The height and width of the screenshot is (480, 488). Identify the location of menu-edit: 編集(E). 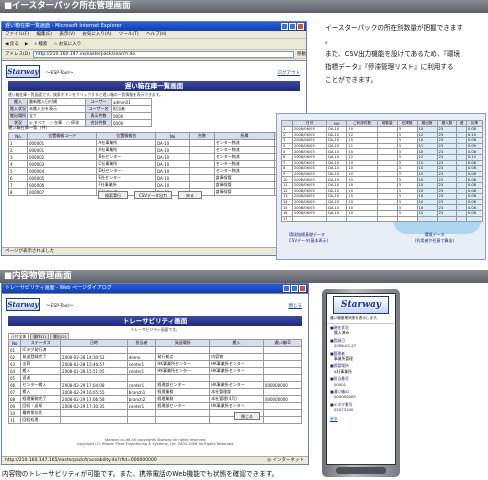
(44, 34).